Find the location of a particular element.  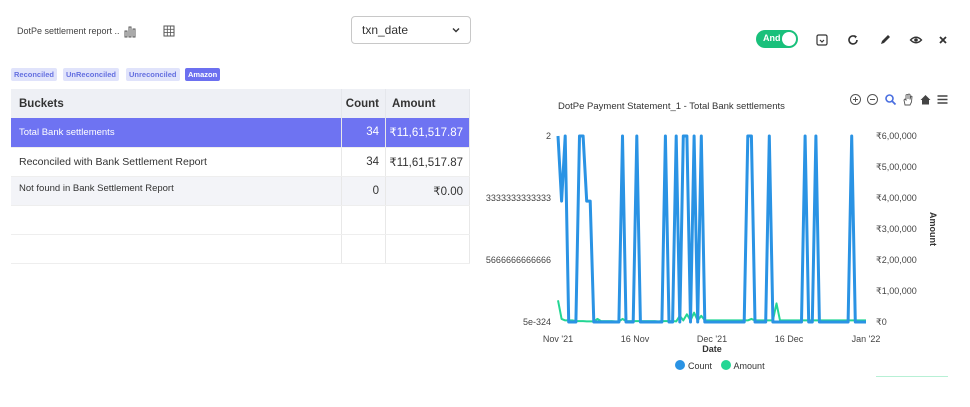

x-axis-title: Date is located at coordinates (712, 349).